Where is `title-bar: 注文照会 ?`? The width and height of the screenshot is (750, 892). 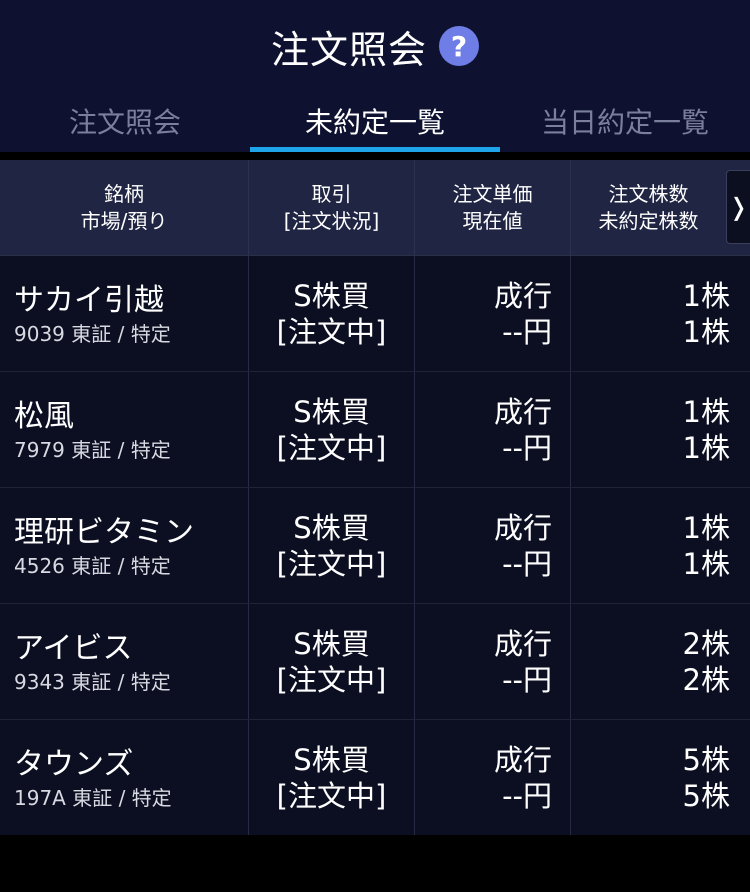 title-bar: 注文照会 ? is located at coordinates (375, 46).